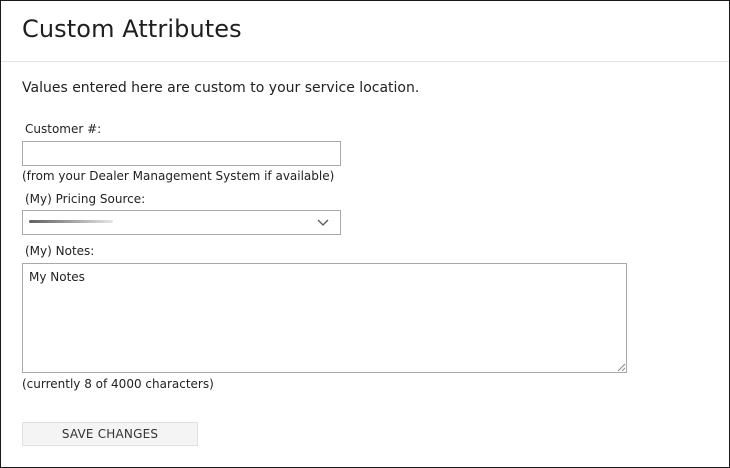 Image resolution: width=730 pixels, height=468 pixels. I want to click on notes-char-count: (currently 8 of 4000 characters), so click(118, 384).